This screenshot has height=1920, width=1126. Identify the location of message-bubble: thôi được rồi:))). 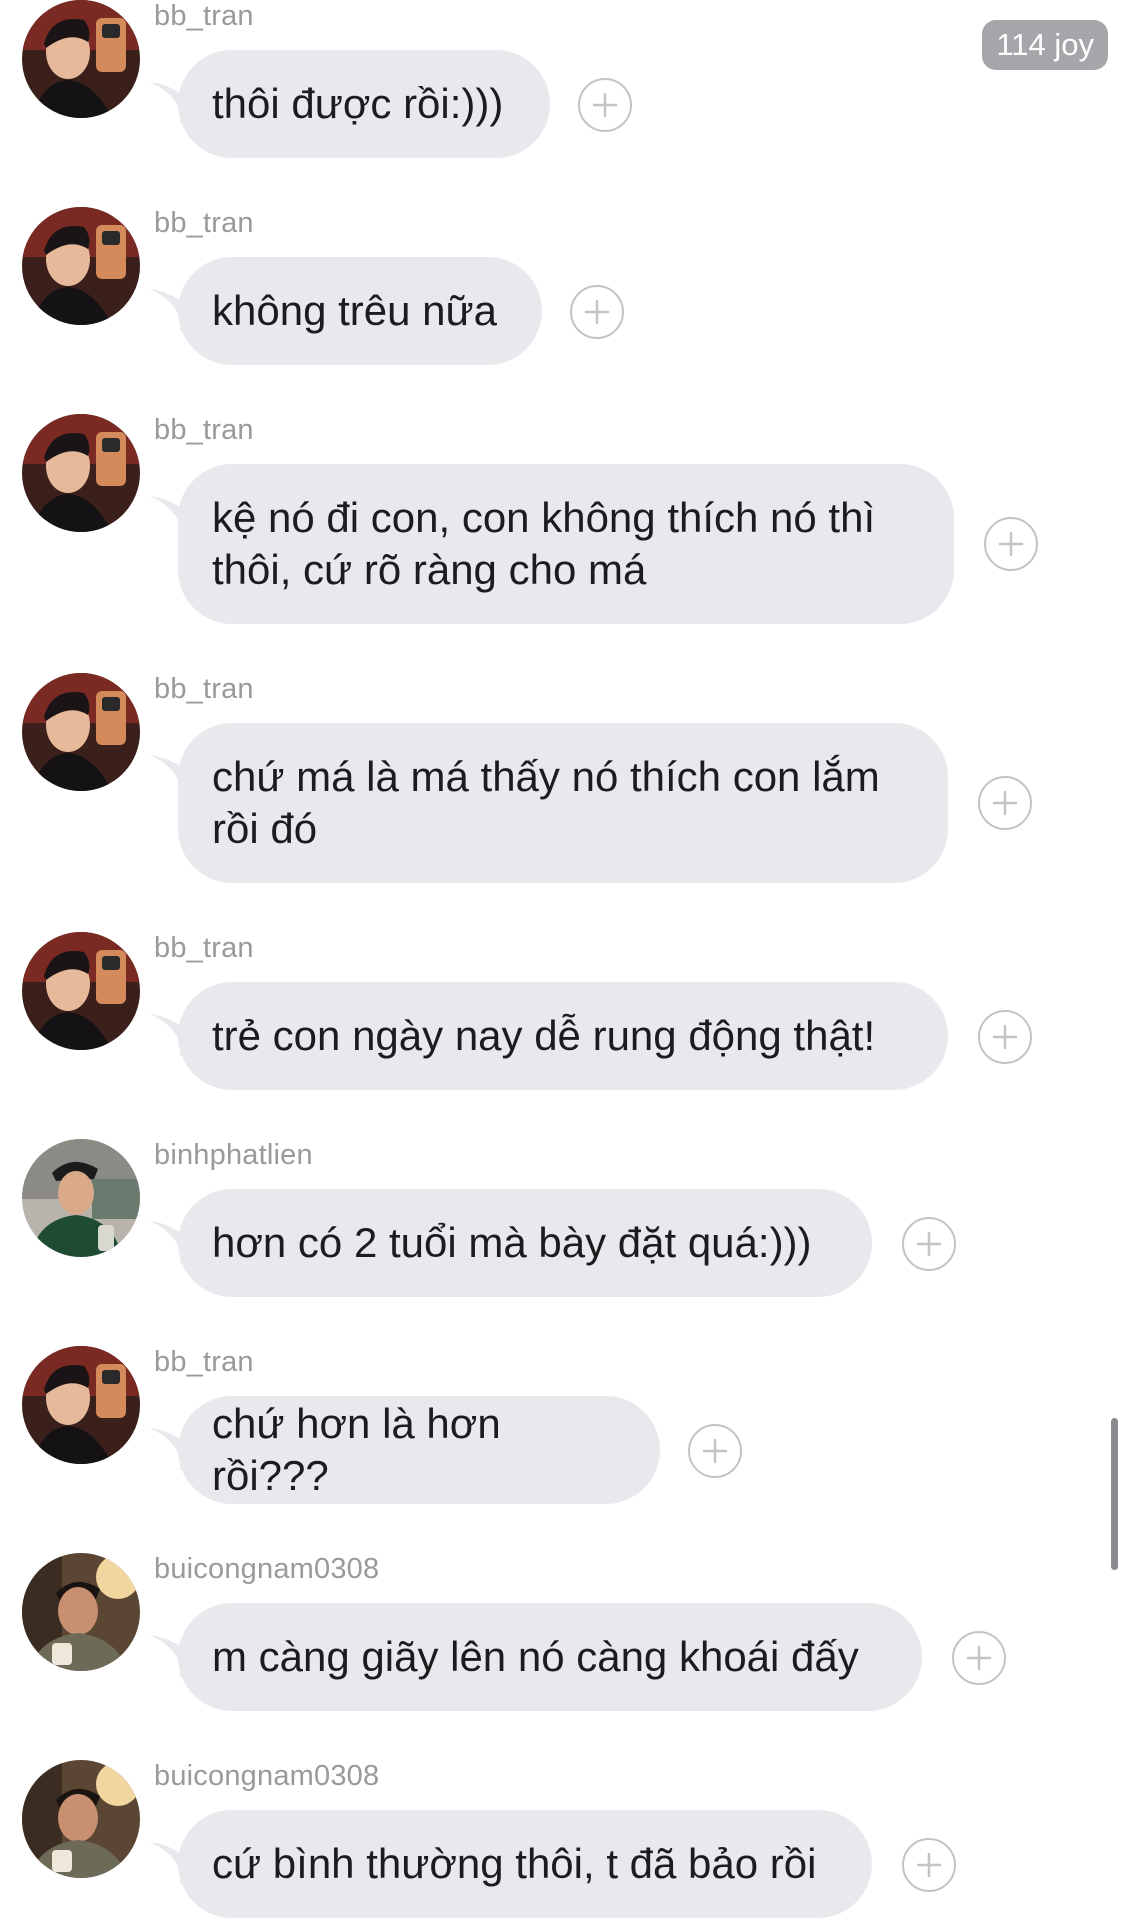
(364, 104).